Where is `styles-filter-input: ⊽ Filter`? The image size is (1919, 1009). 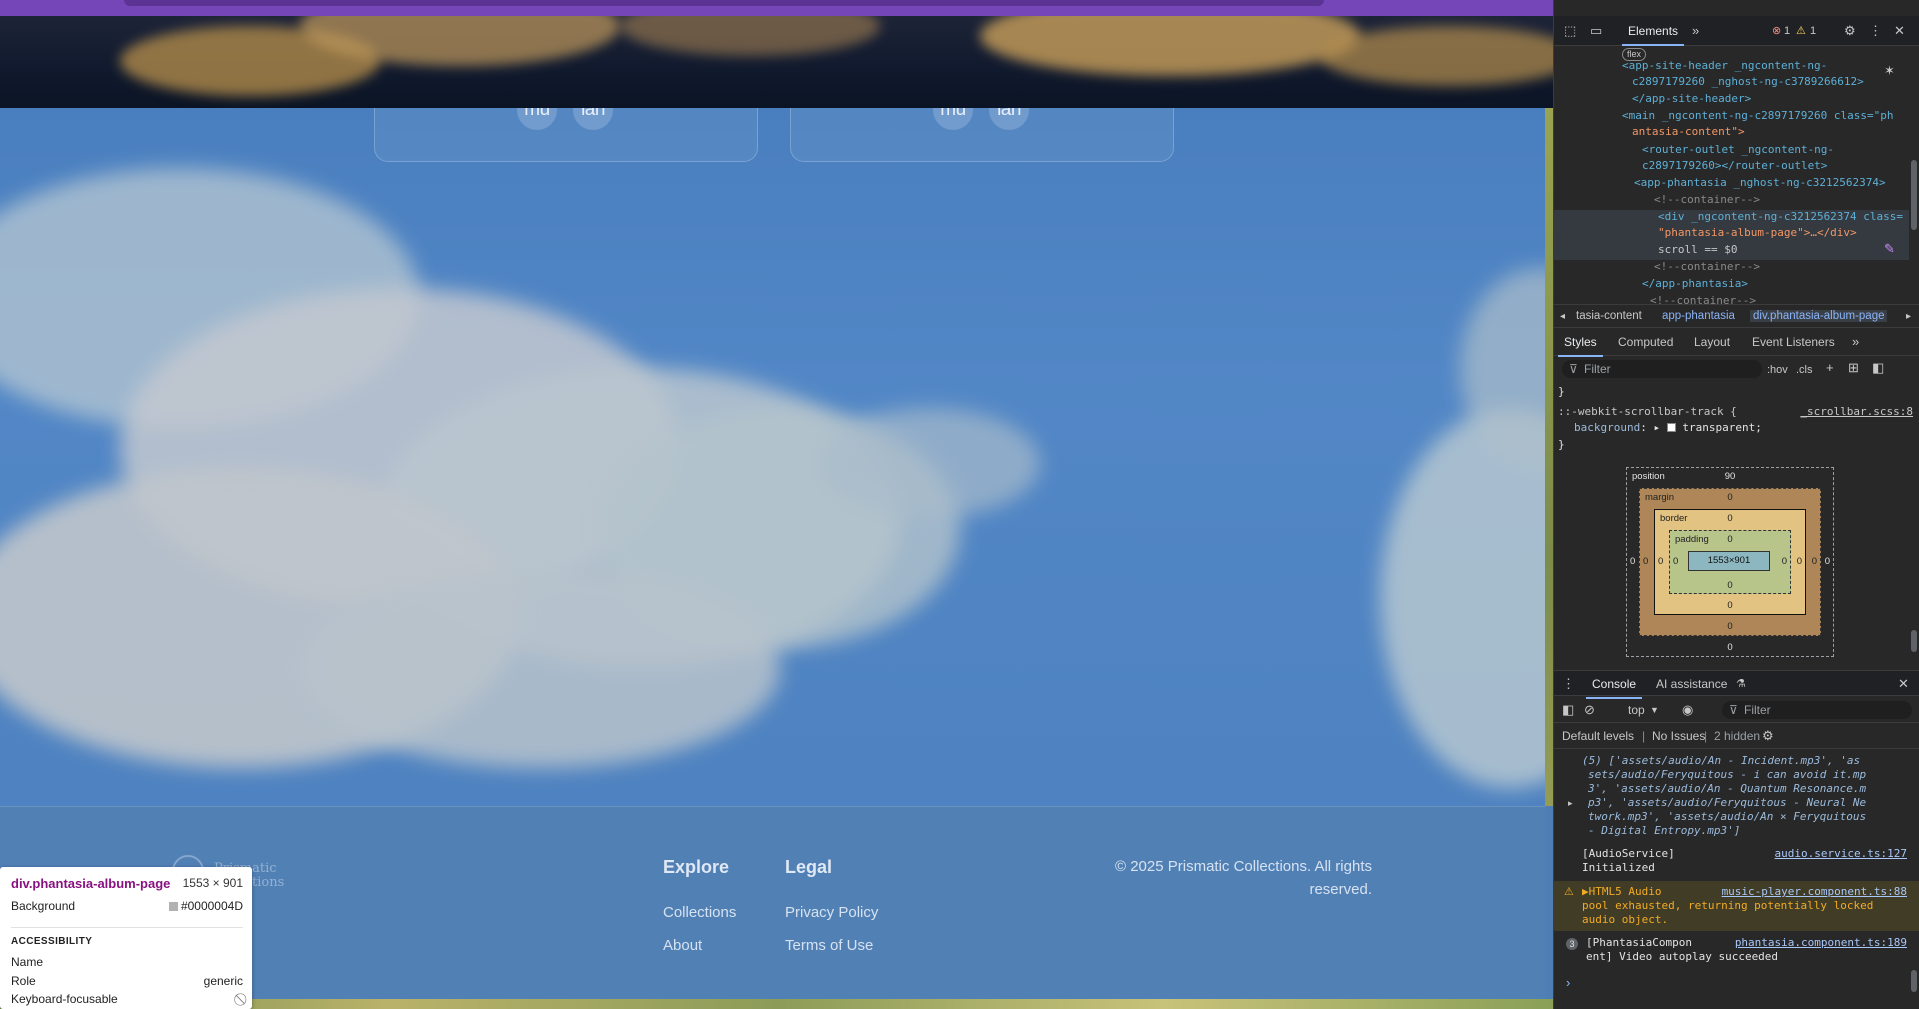 styles-filter-input: ⊽ Filter is located at coordinates (1662, 369).